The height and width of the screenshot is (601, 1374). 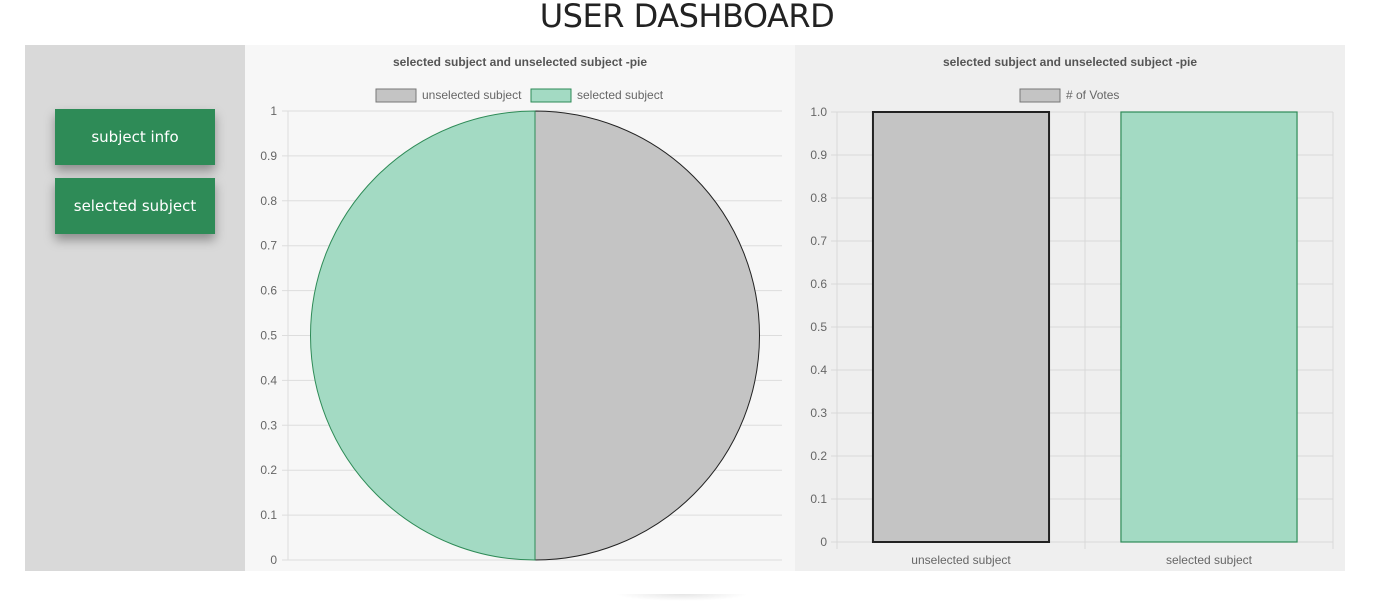 What do you see at coordinates (1209, 560) in the screenshot?
I see `x-tick-label: selected subject` at bounding box center [1209, 560].